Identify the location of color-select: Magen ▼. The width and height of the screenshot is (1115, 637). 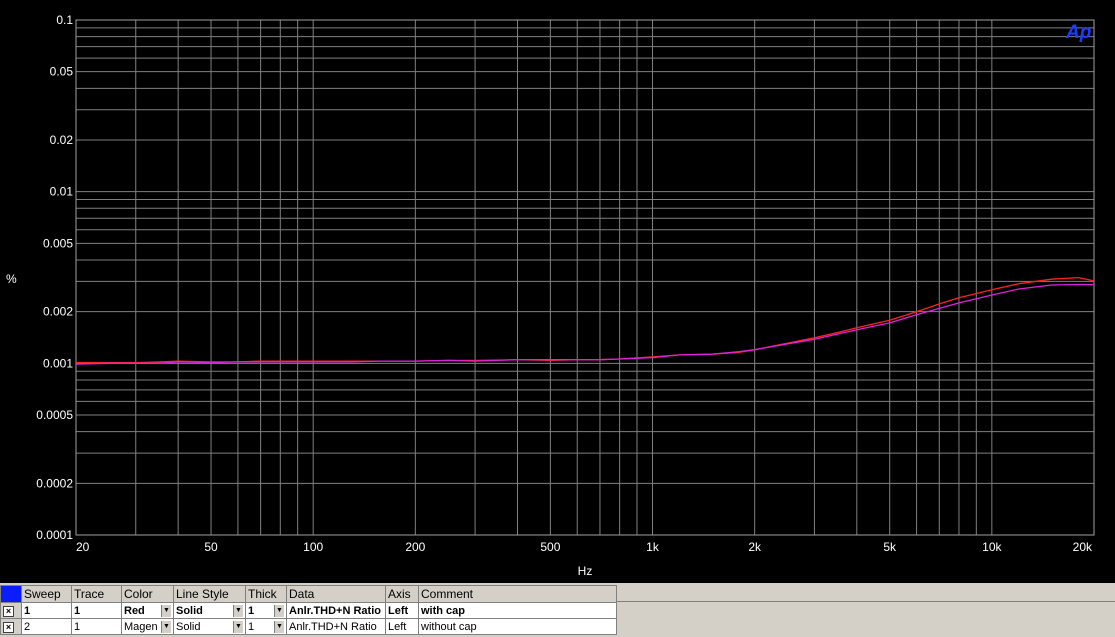
(147, 626).